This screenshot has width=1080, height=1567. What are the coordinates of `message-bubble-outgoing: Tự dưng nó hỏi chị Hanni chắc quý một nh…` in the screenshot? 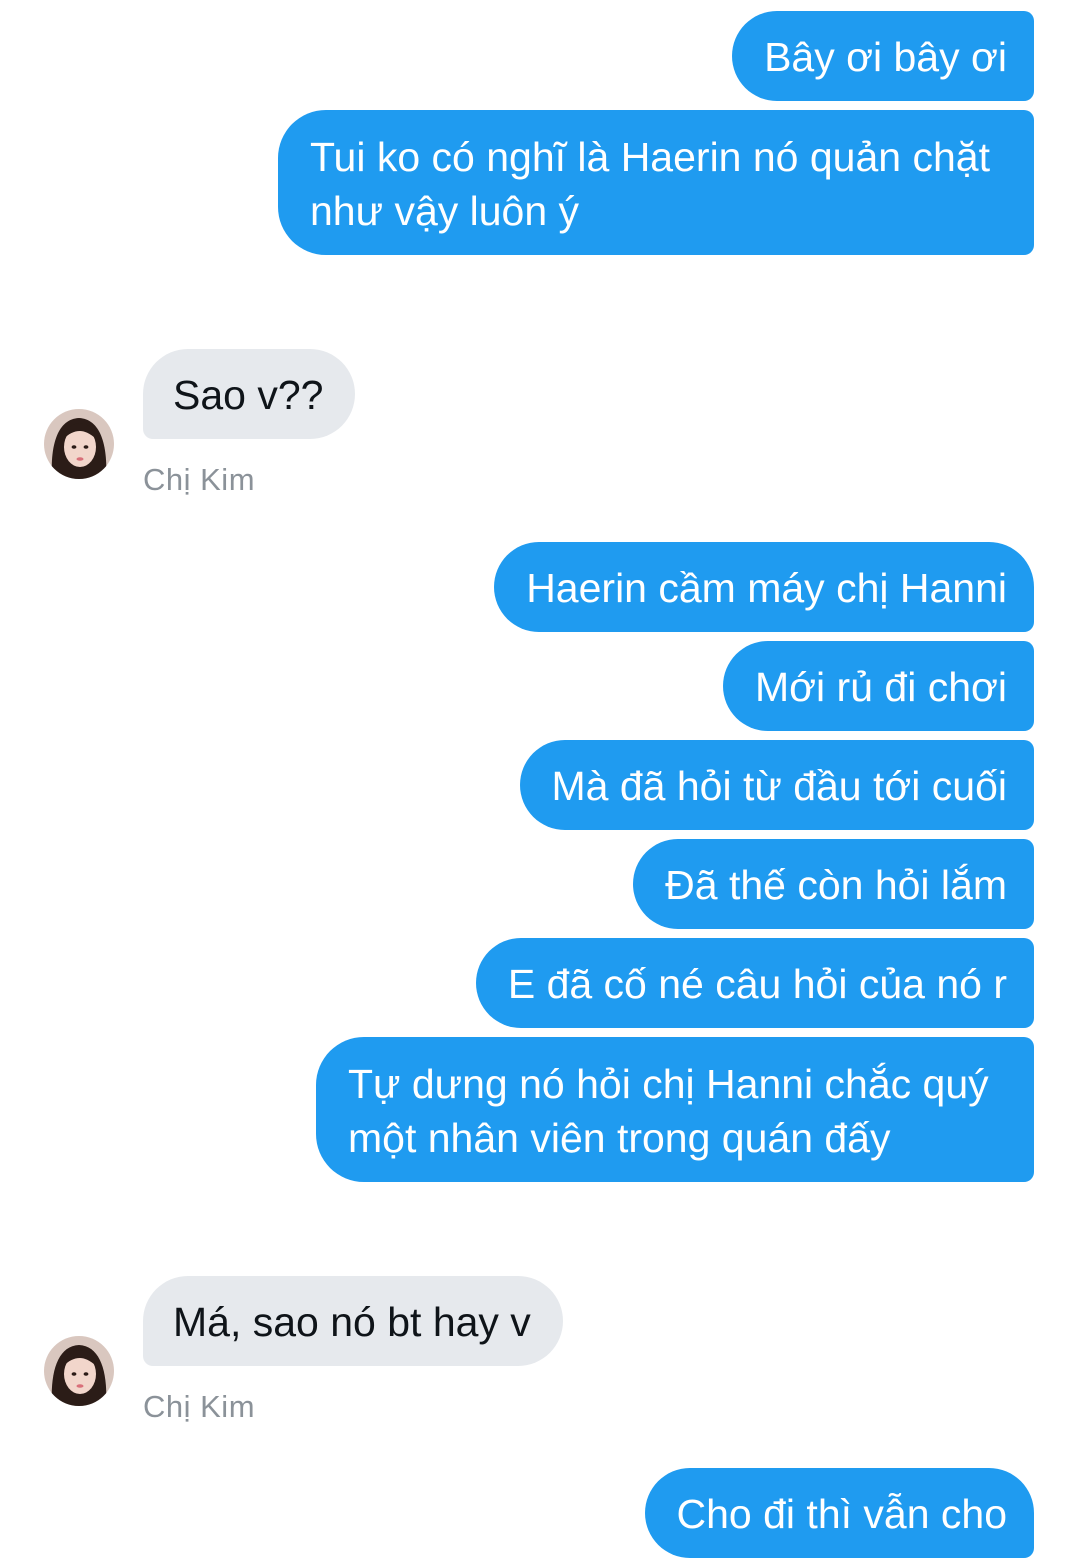 It's located at (675, 1109).